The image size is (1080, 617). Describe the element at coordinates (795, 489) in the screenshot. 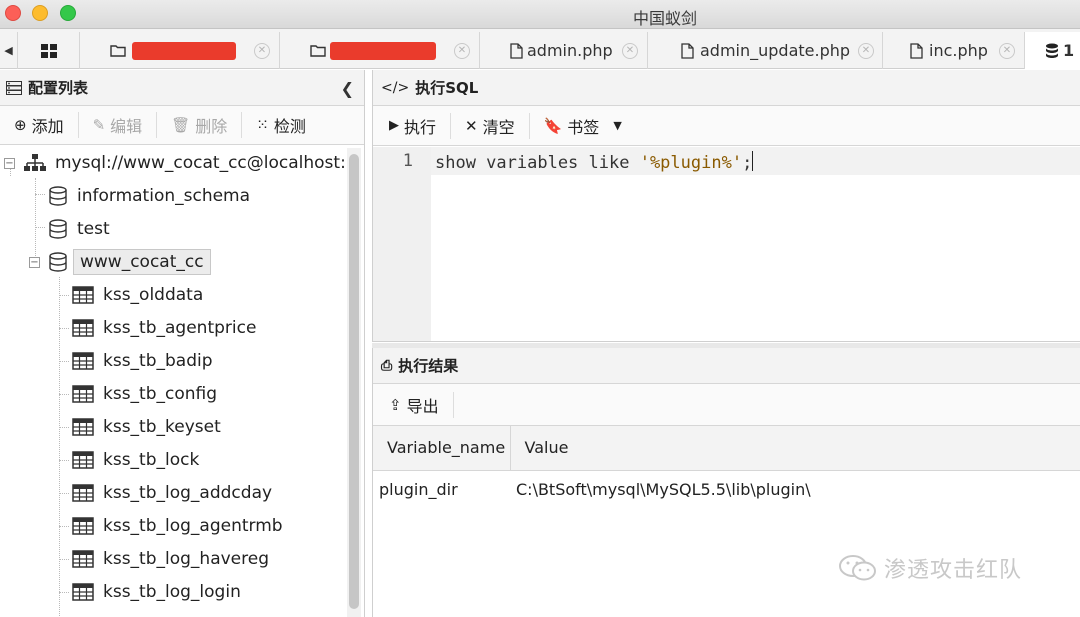

I see `table-cell: C:\BtSoft\mysql\MySQL5.5\lib\plugin\` at that location.